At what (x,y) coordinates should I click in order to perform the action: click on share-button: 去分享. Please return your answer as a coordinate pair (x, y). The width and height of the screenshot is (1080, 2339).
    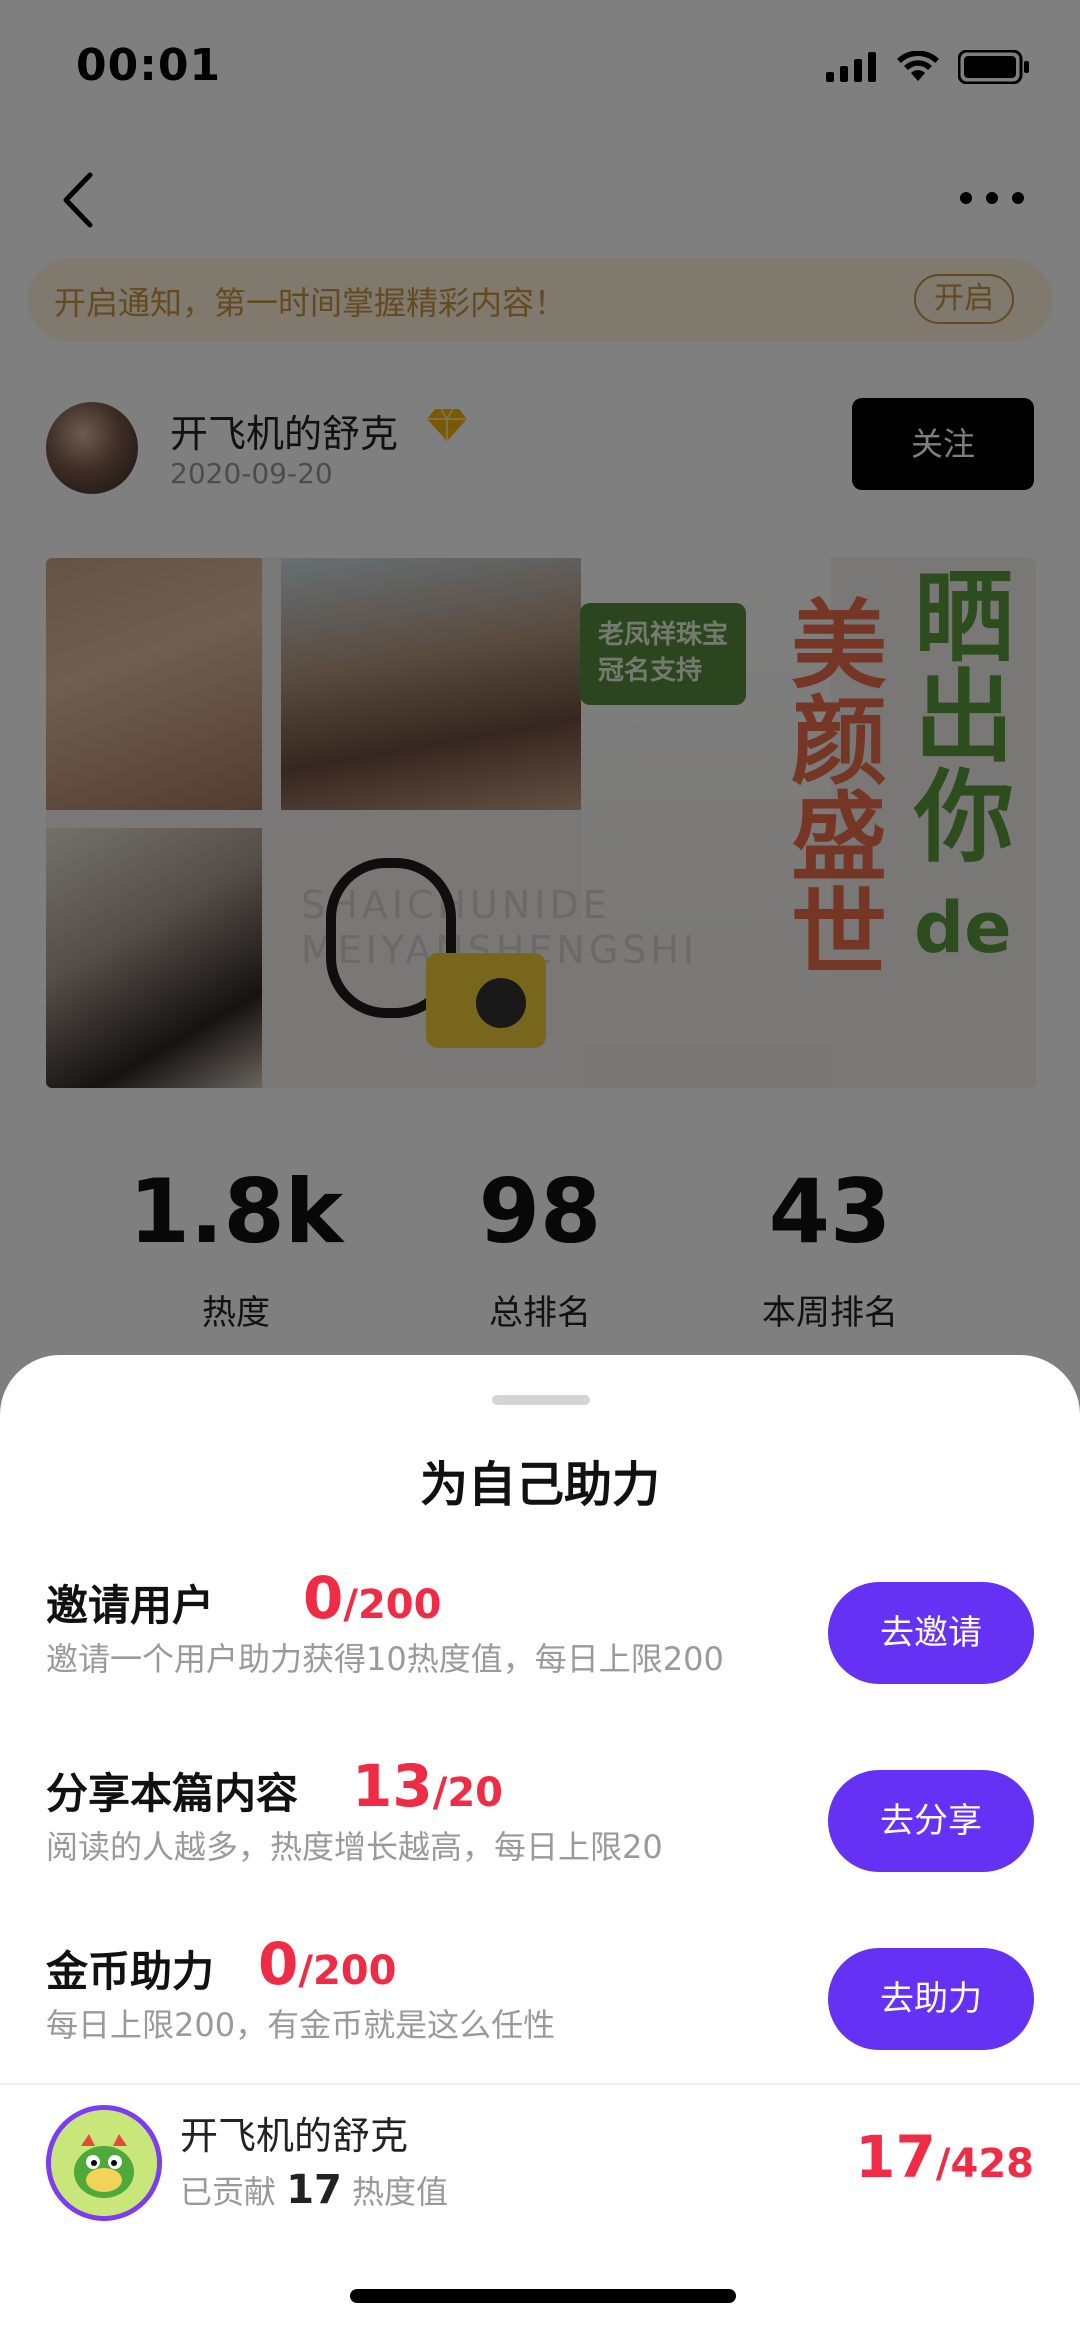
    Looking at the image, I should click on (931, 1821).